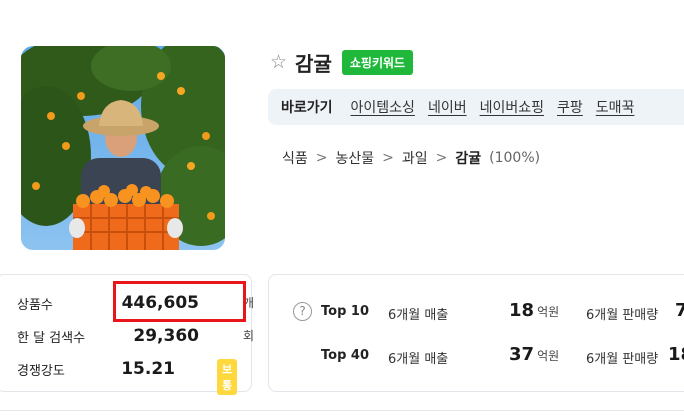 The image size is (684, 416). What do you see at coordinates (295, 158) in the screenshot?
I see `breadcrumb-item: 식품` at bounding box center [295, 158].